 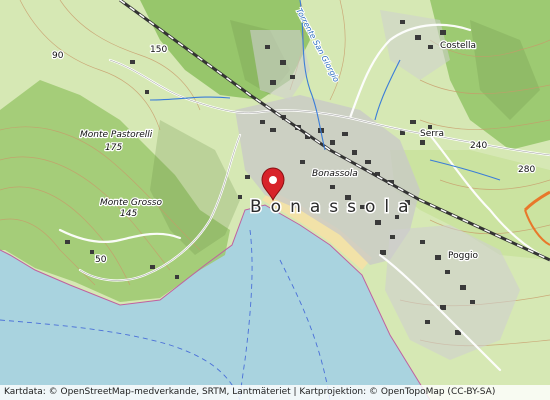 I want to click on peak-label: Monte Pastorelli, so click(x=116, y=135).